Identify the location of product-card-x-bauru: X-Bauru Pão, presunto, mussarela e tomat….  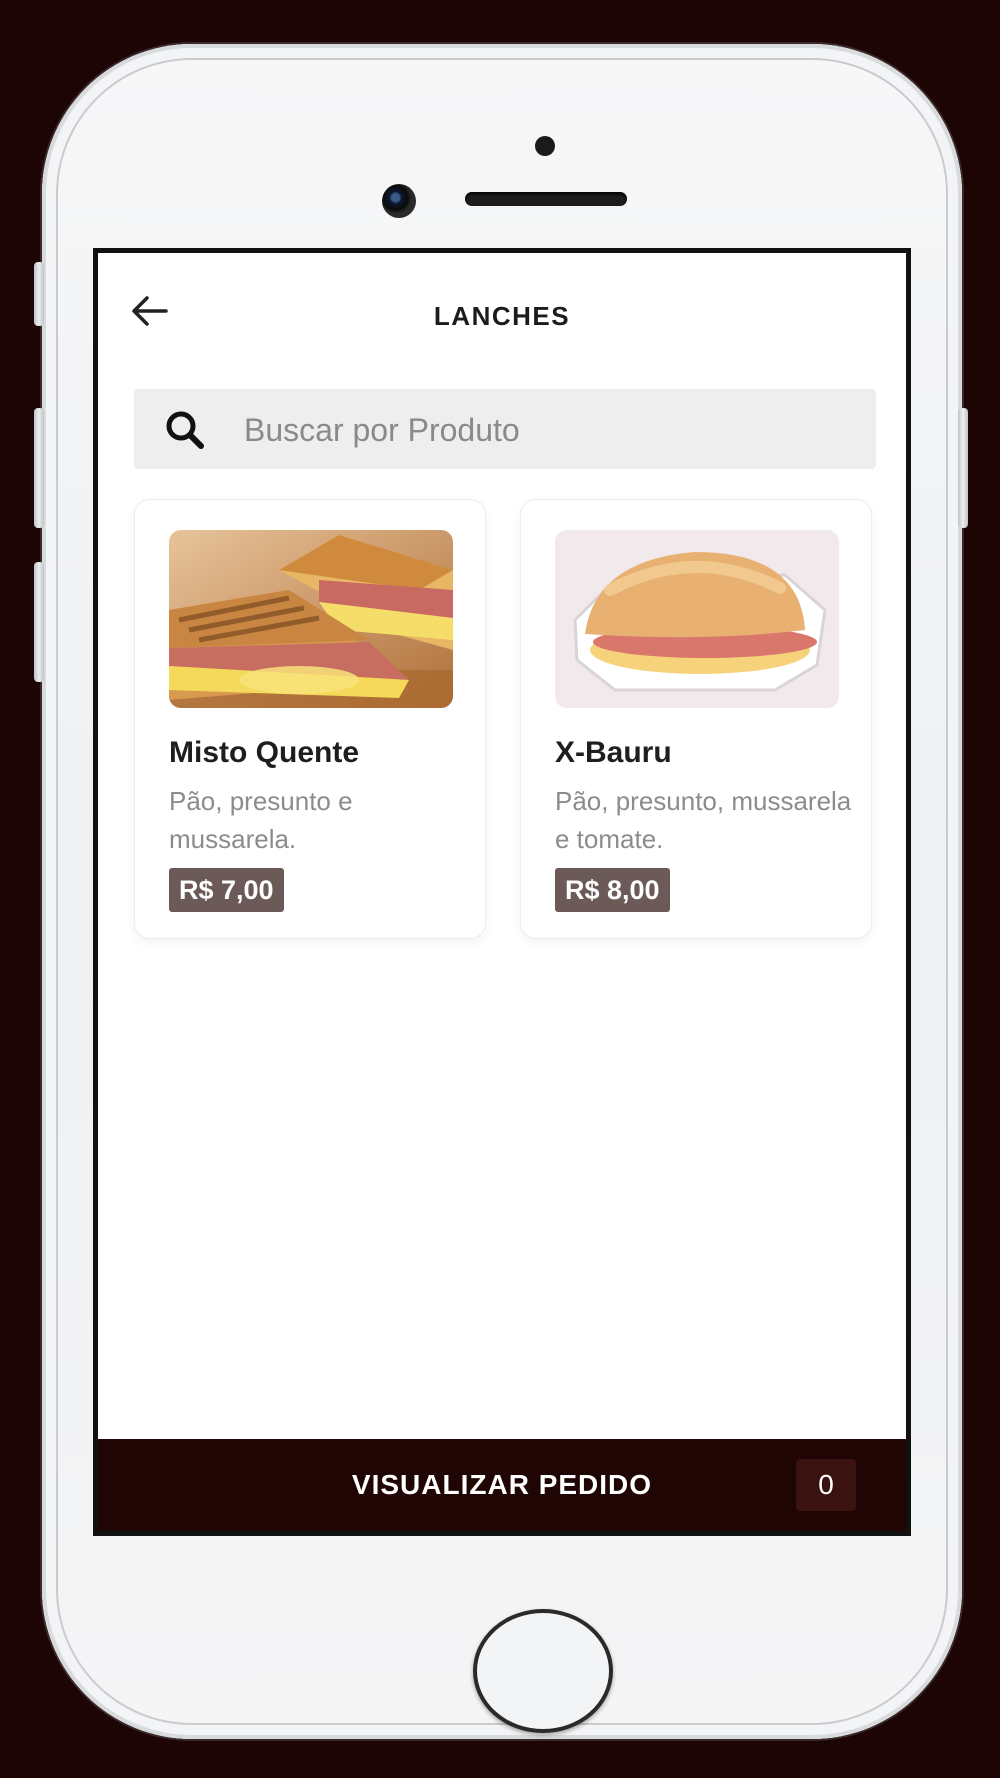
(696, 719).